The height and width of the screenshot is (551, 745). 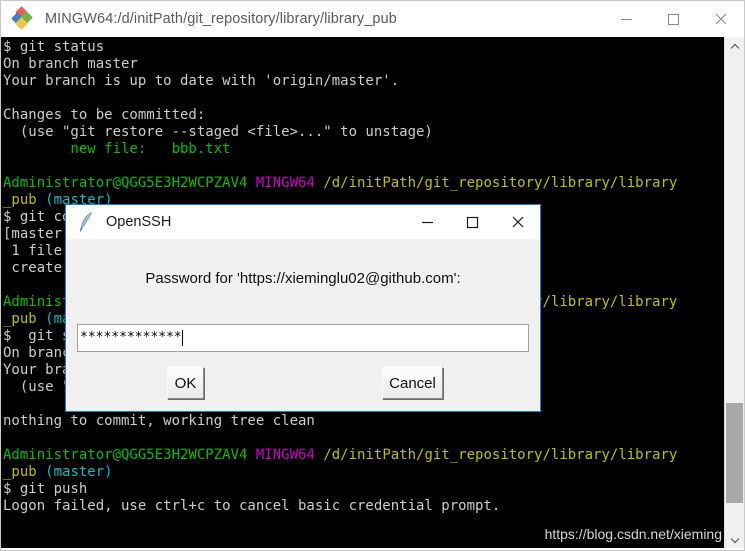 I want to click on dialog-titlebar: OpenSSH, so click(x=303, y=222).